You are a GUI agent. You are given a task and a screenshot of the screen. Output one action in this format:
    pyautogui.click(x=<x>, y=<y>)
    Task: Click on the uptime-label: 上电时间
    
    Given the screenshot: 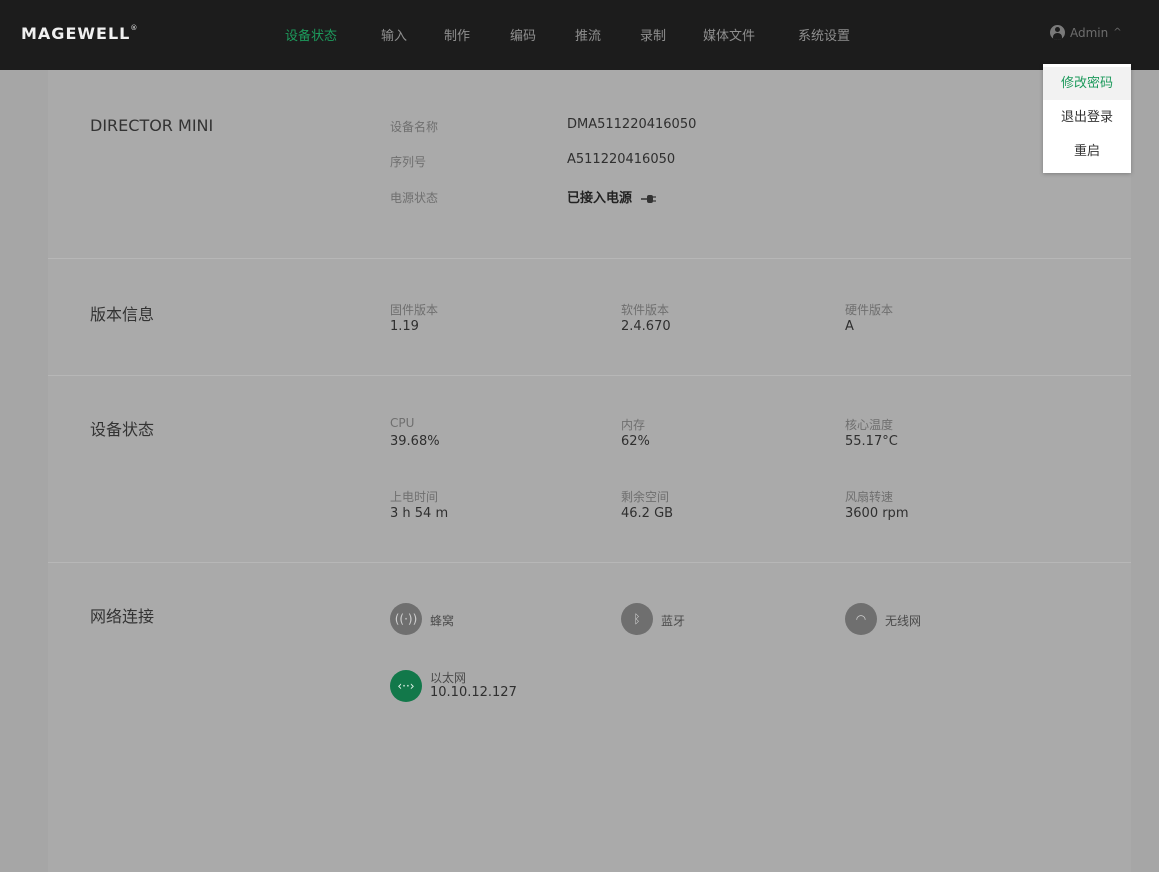 What is the action you would take?
    pyautogui.click(x=414, y=497)
    